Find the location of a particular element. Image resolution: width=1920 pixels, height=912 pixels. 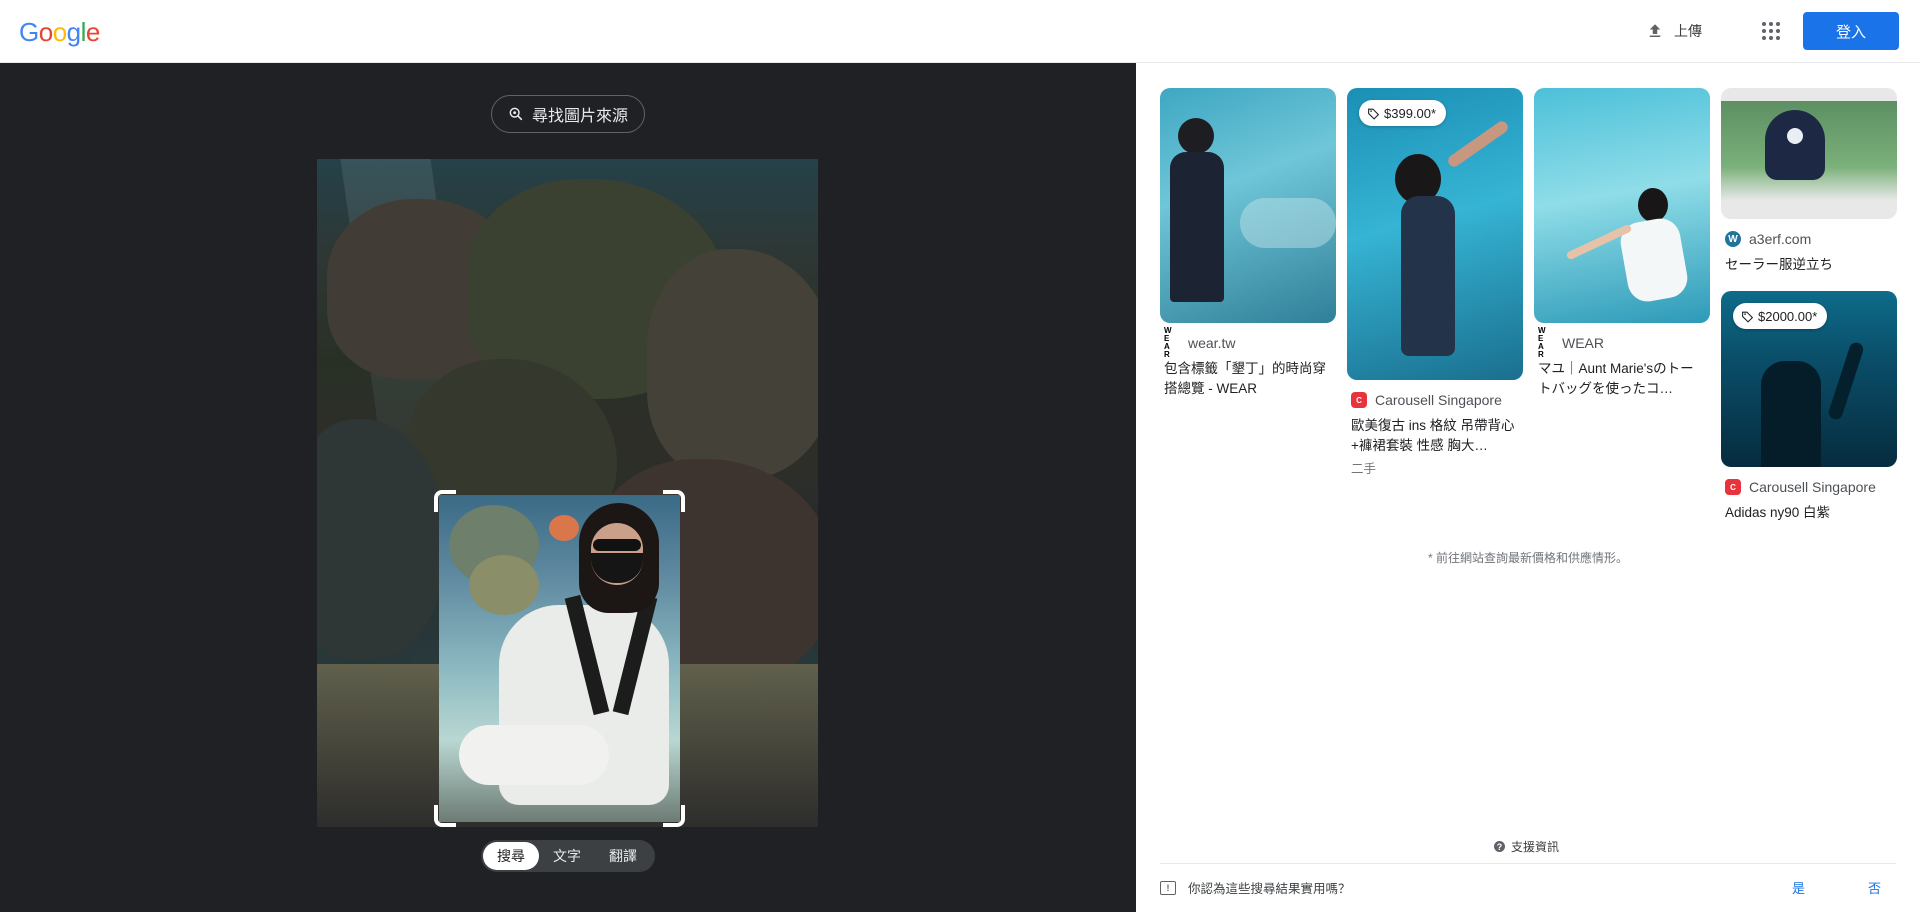

tab-translate: 翻譯 is located at coordinates (623, 856).